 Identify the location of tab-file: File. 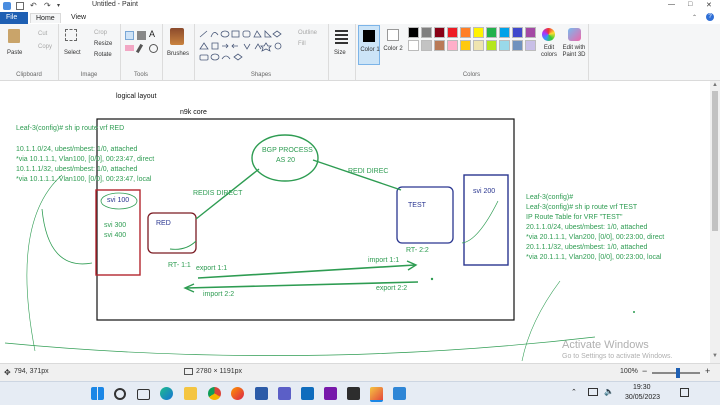
(14, 18).